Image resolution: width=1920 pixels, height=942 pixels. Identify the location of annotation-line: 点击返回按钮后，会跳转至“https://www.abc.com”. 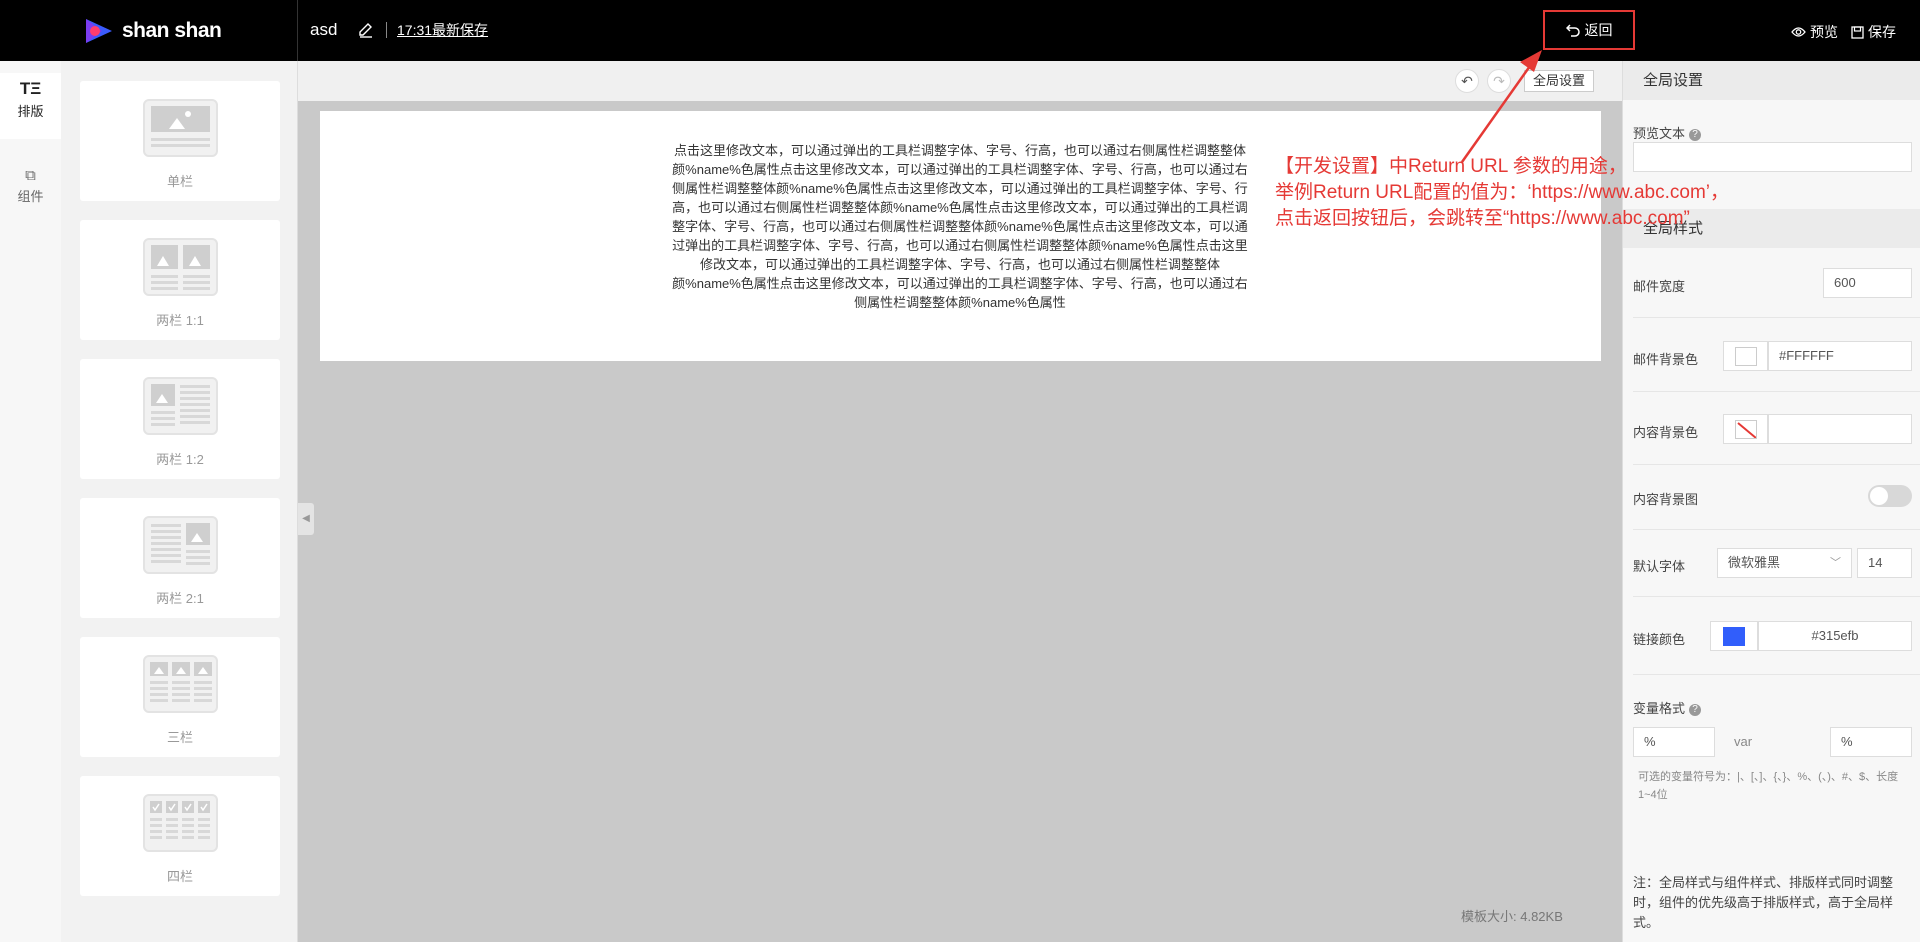
(1482, 218).